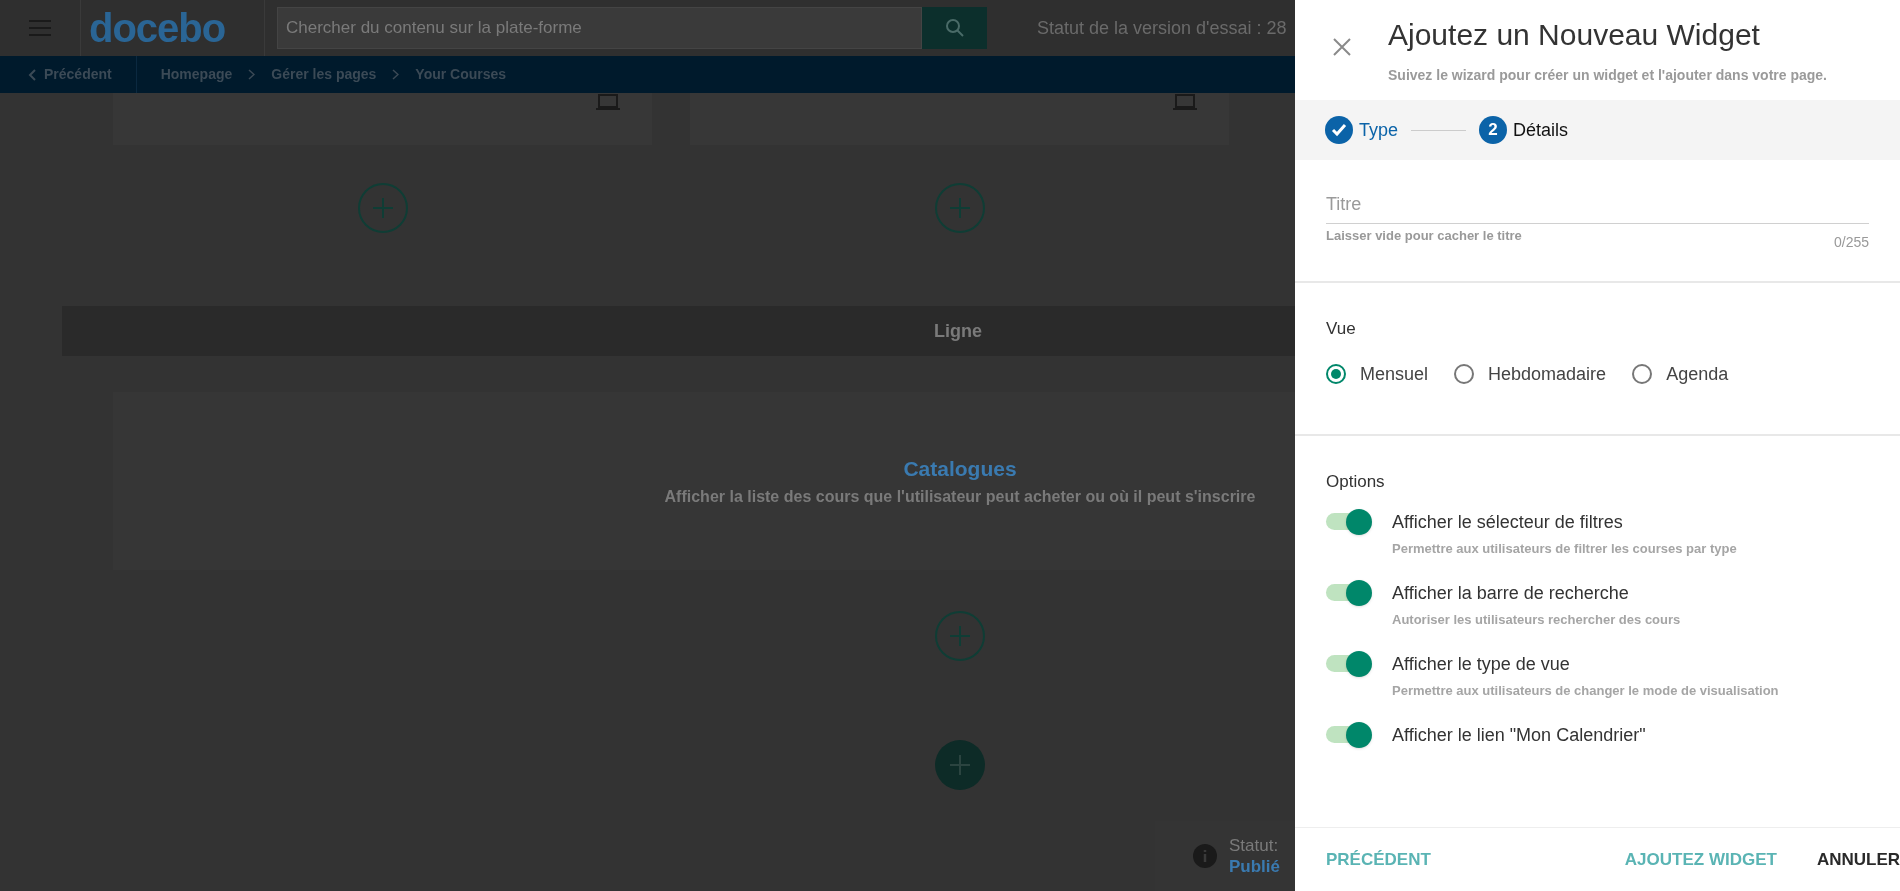 This screenshot has height=891, width=1900. What do you see at coordinates (1378, 859) in the screenshot?
I see `previous-button: PRÉCÉDENT` at bounding box center [1378, 859].